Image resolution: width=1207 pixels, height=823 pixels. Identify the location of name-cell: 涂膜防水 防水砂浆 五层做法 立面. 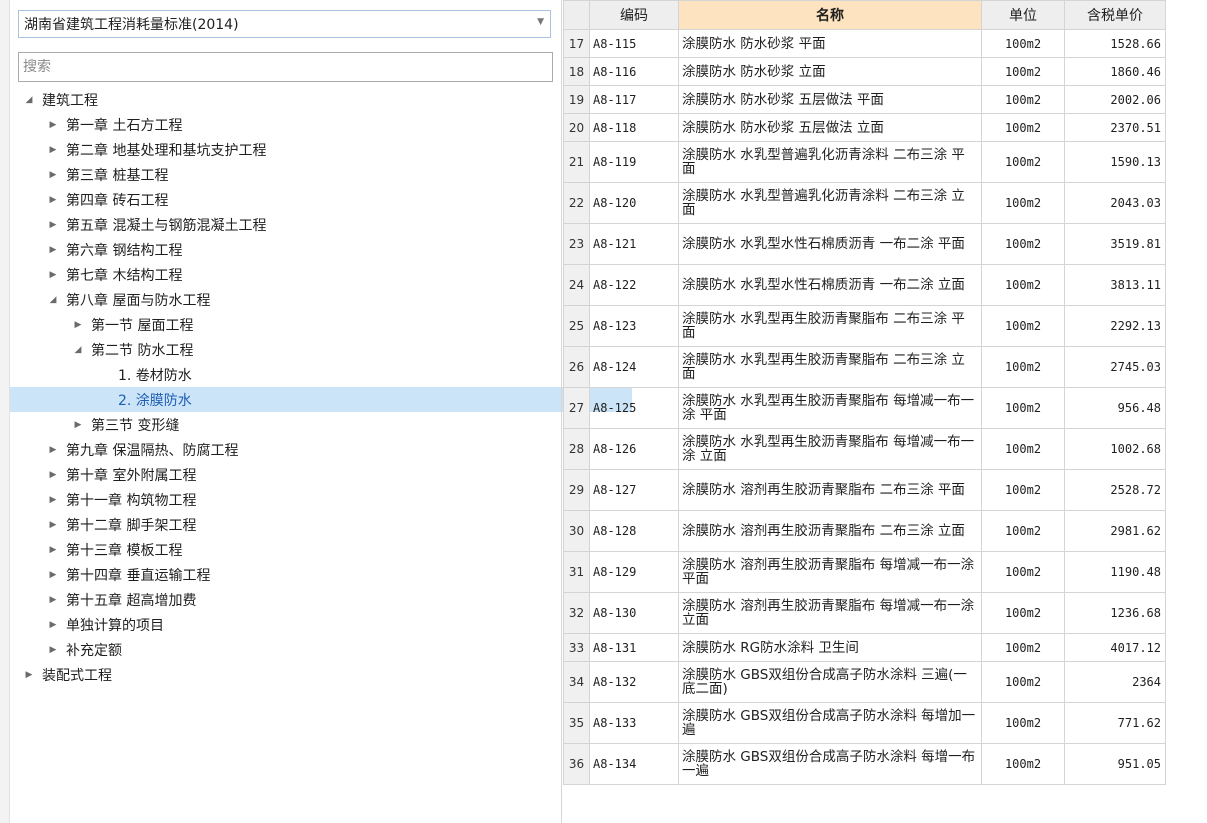
(830, 127).